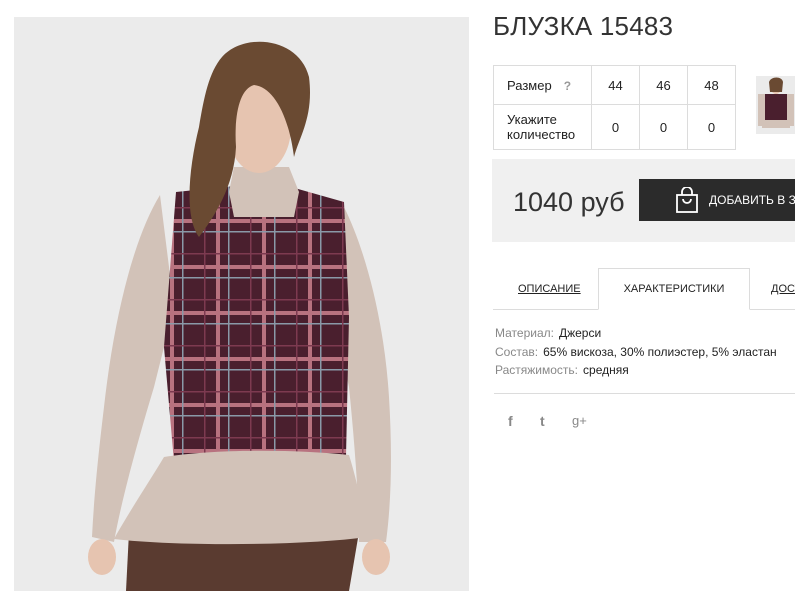 The image size is (795, 591). Describe the element at coordinates (752, 200) in the screenshot. I see `add-to-cart-label: ДОБАВИТЬ В ЗА` at that location.